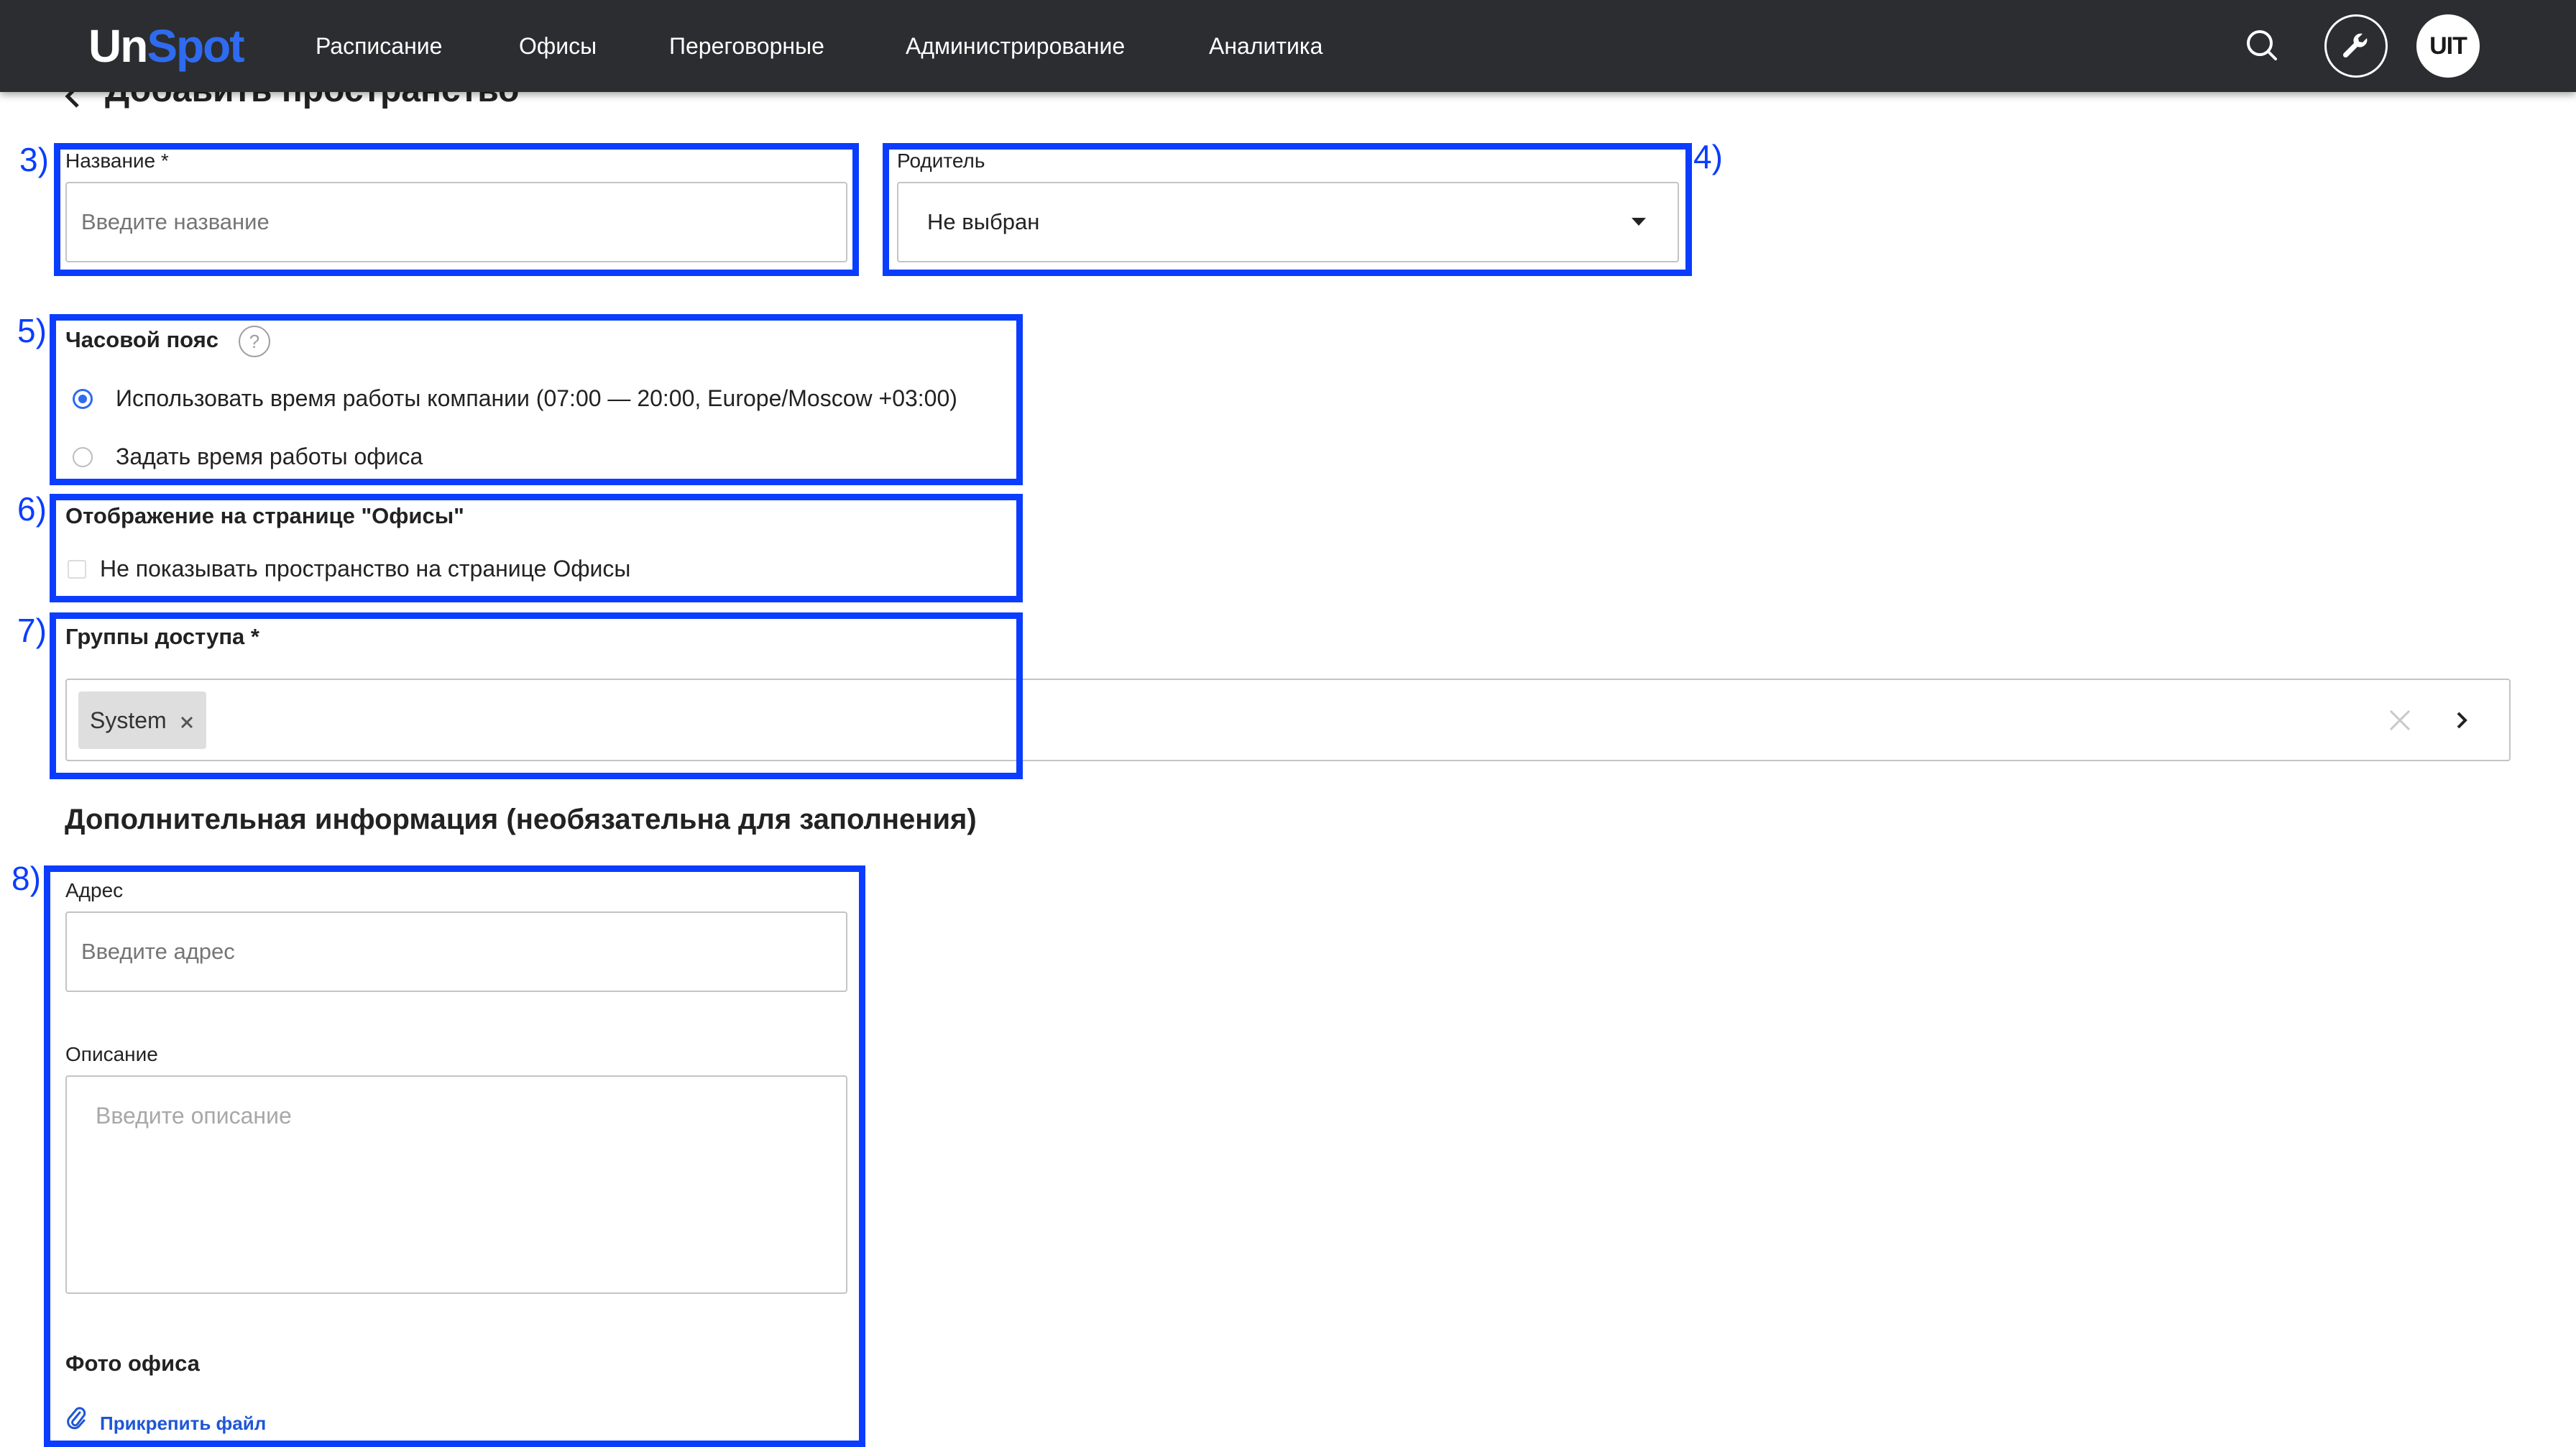 The height and width of the screenshot is (1447, 2576). What do you see at coordinates (1288, 720) in the screenshot?
I see `access-groups-select: System` at bounding box center [1288, 720].